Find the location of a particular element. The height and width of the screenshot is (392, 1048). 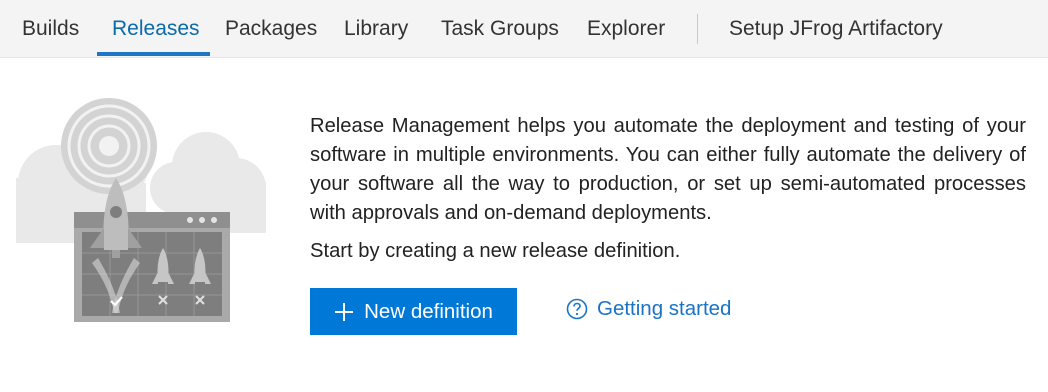

tab-task-groups: Task Groups is located at coordinates (500, 28).